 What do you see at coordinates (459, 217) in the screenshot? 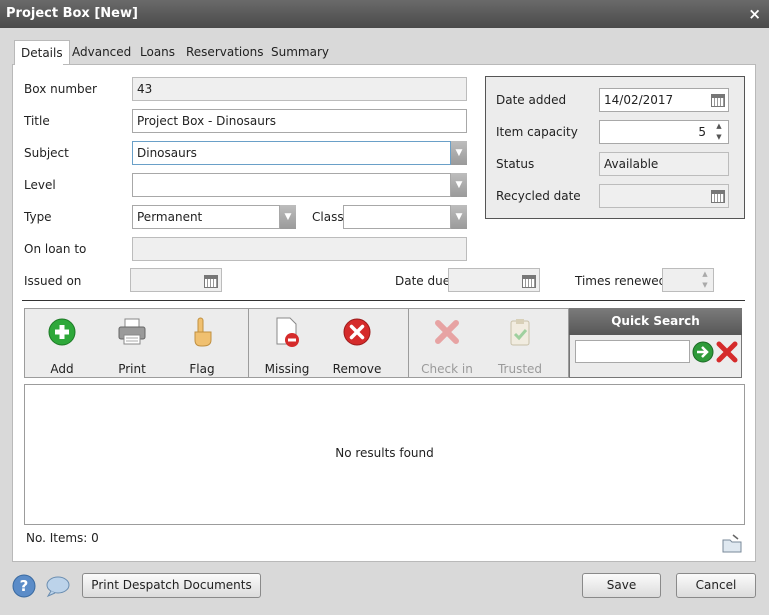
I see `class-dropdown-icon: ▼` at bounding box center [459, 217].